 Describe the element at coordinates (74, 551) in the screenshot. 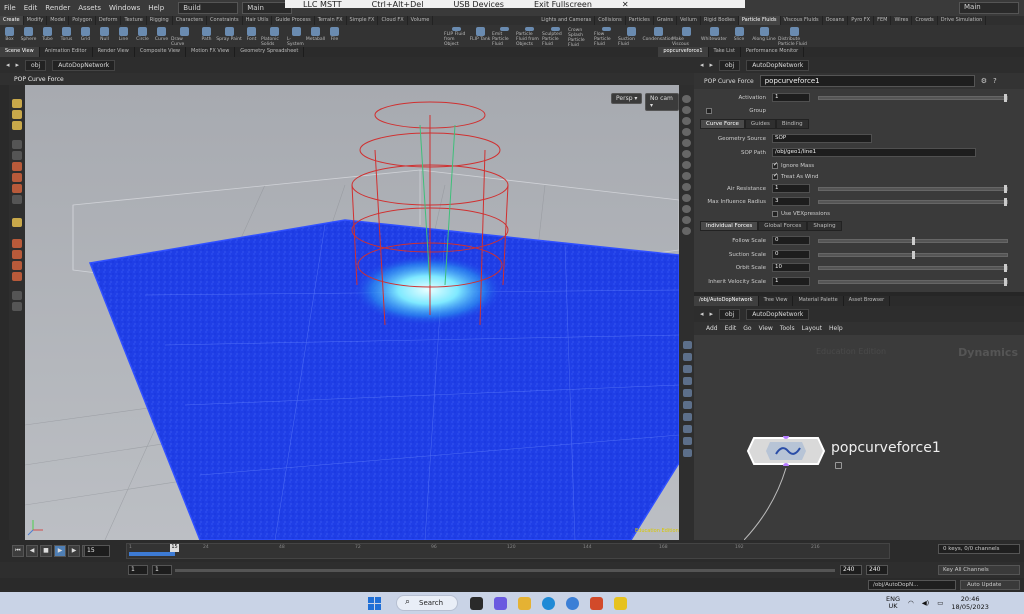

I see `step-forward-icon: ▶` at that location.